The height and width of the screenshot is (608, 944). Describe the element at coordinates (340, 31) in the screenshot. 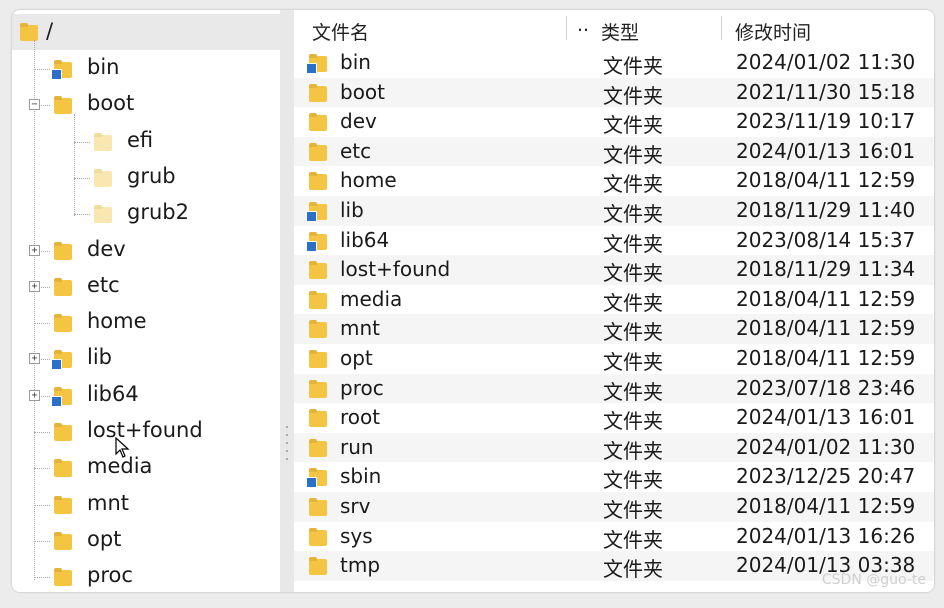

I see `column-header-name: 文件名` at that location.